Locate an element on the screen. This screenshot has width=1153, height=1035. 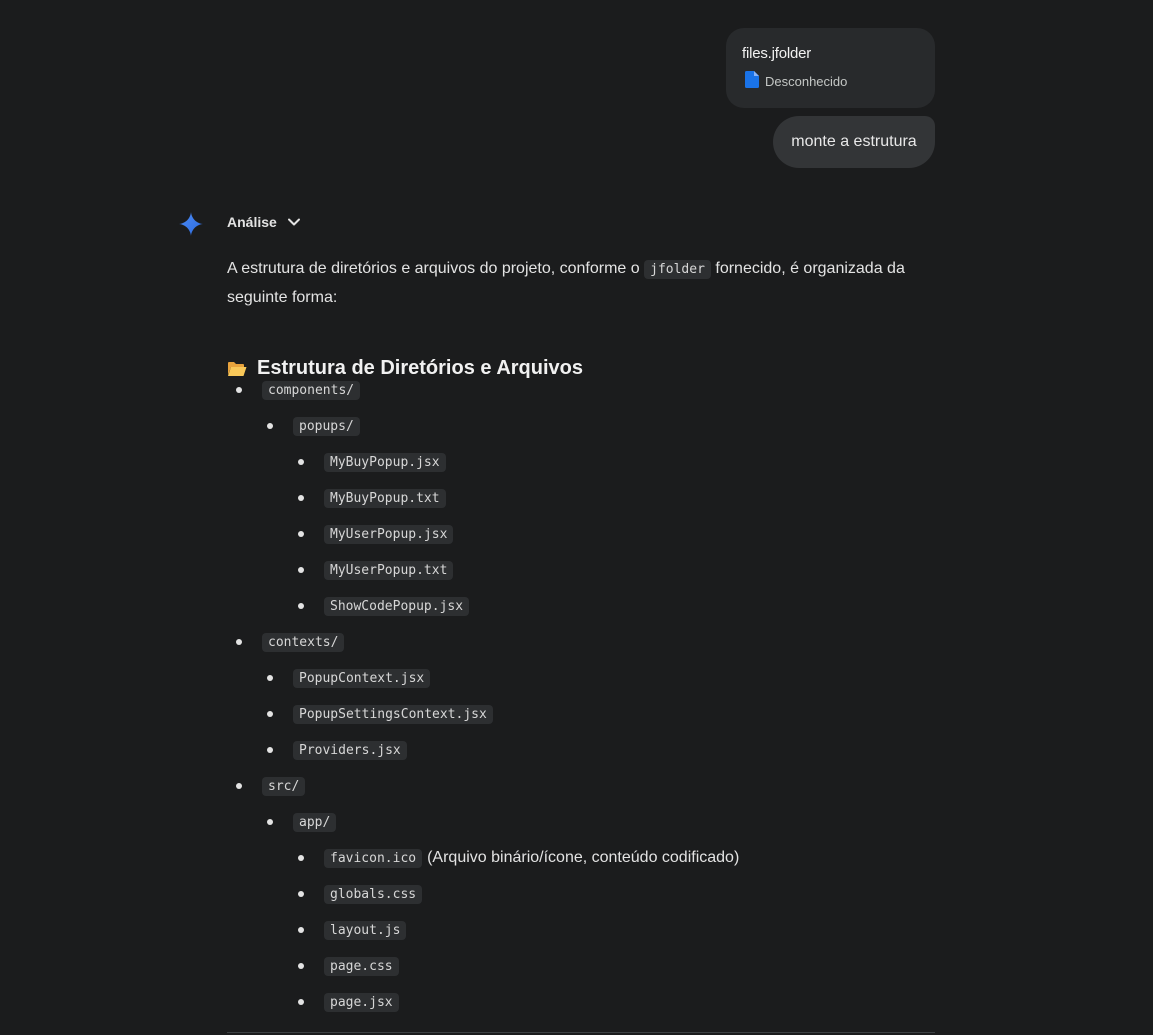
tree-item-name: layout.js is located at coordinates (365, 930).